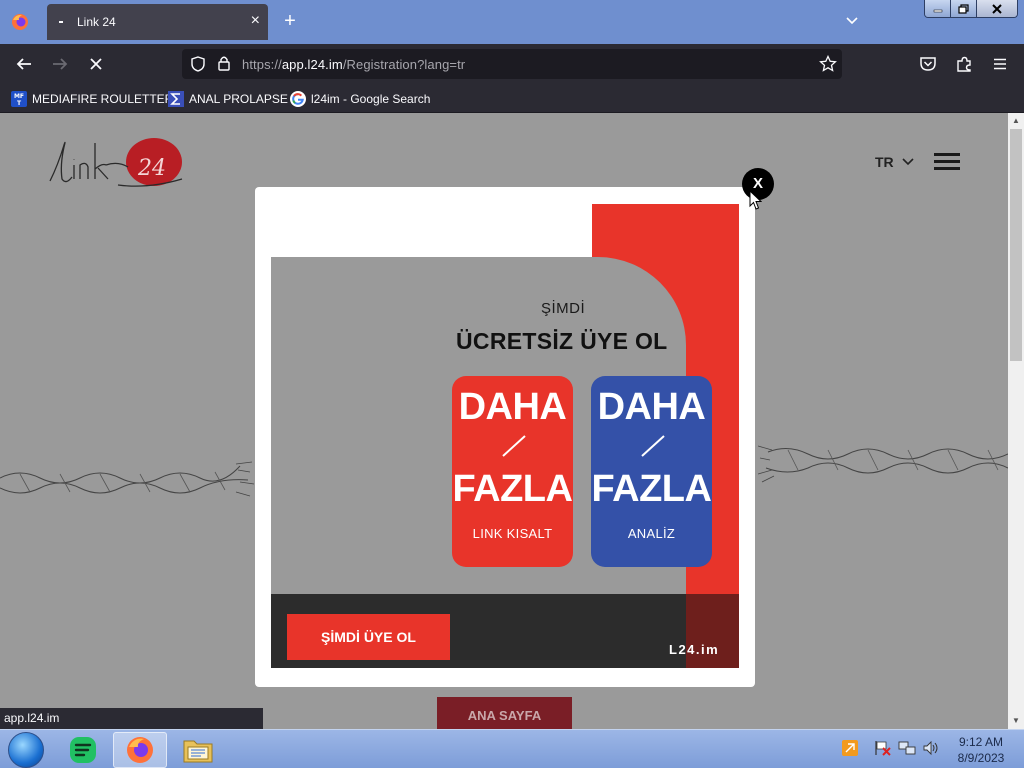  Describe the element at coordinates (103, 99) in the screenshot. I see `bookmark-label: MEDIAFIRE ROULETTER` at that location.